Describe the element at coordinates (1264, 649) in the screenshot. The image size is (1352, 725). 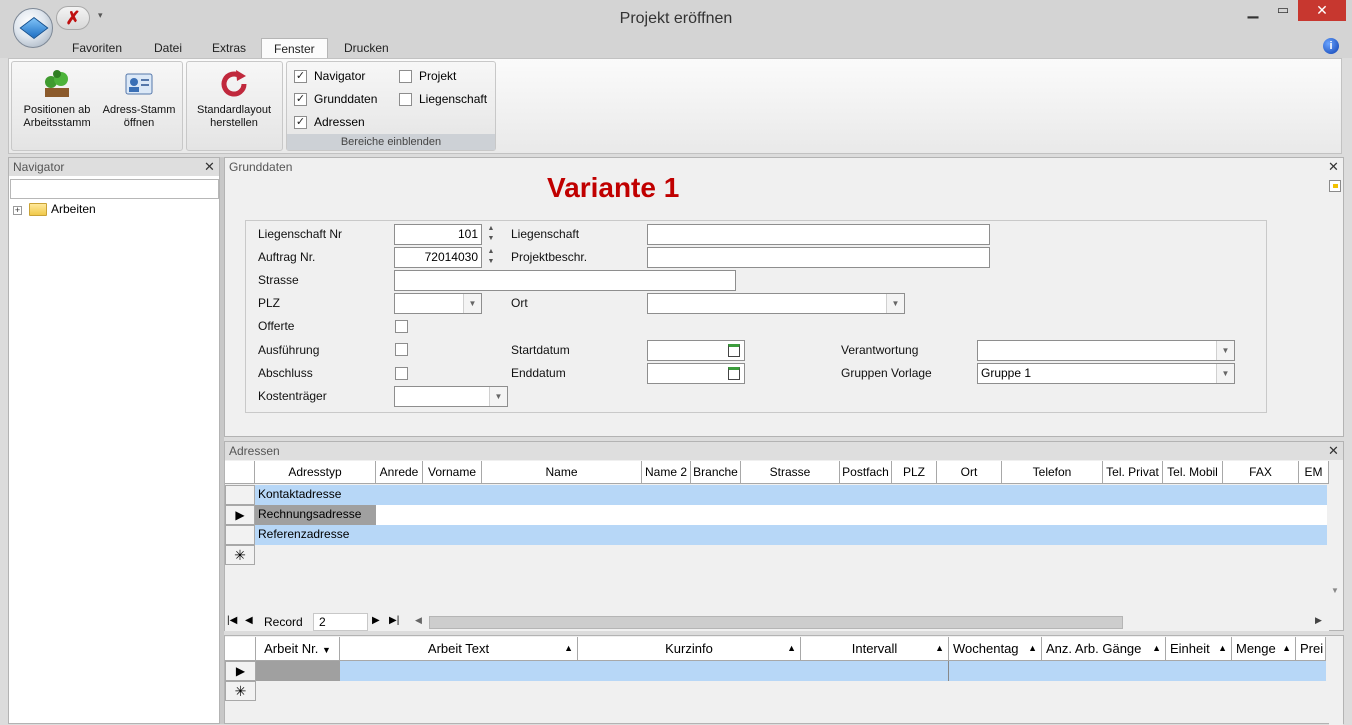
I see `column-header: Menge ▲` at that location.